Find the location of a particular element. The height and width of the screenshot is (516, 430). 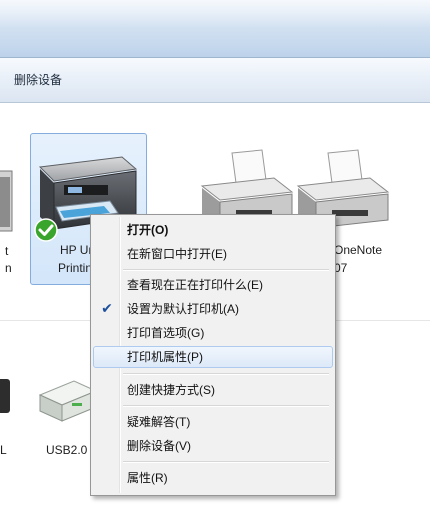

menu-item-label: 设置为默认打印机(A) is located at coordinates (183, 309).